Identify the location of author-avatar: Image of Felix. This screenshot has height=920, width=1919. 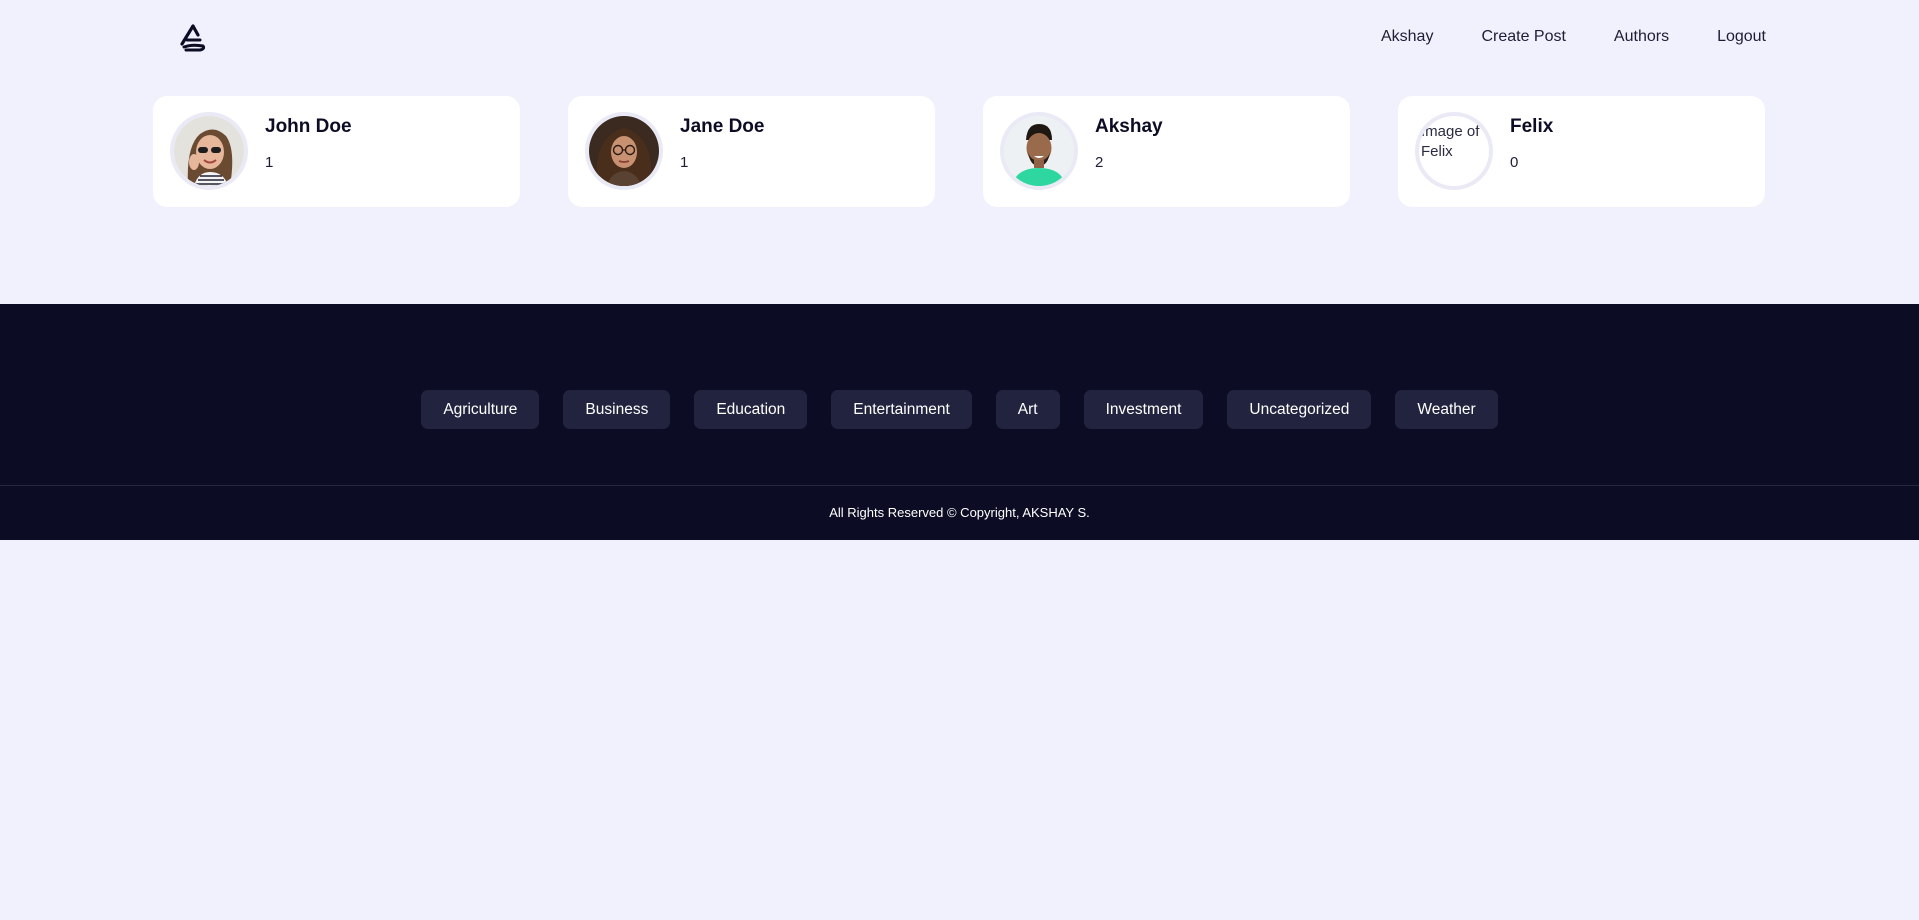
(1454, 151).